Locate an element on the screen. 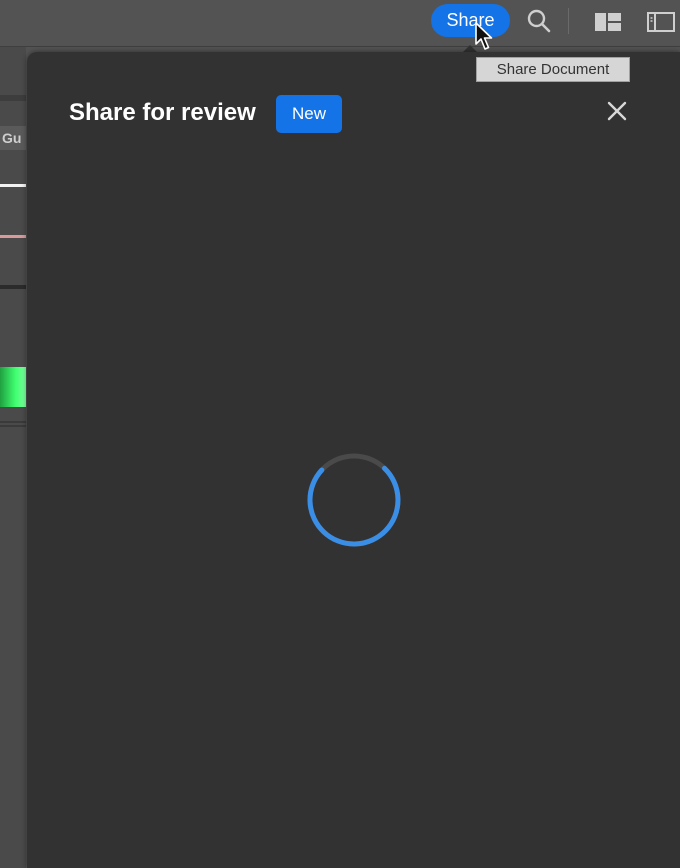  search-icon is located at coordinates (539, 21).